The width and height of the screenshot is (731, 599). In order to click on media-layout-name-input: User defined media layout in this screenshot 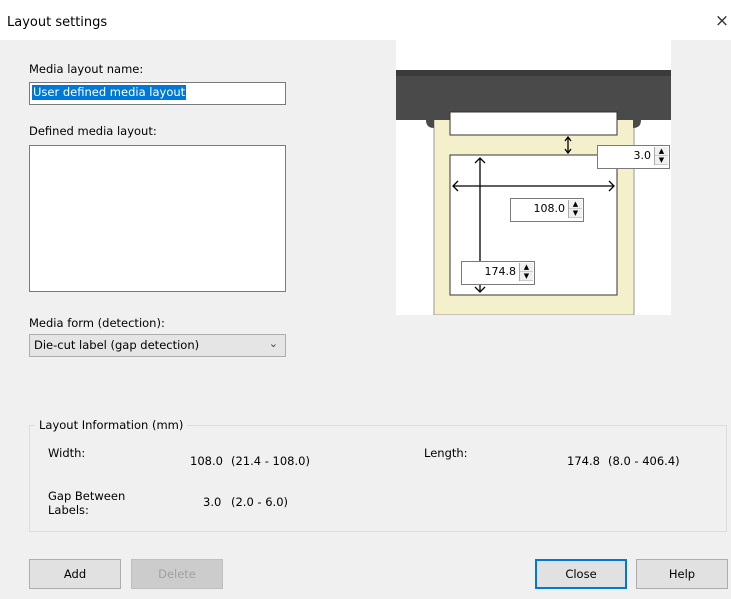, I will do `click(157, 93)`.